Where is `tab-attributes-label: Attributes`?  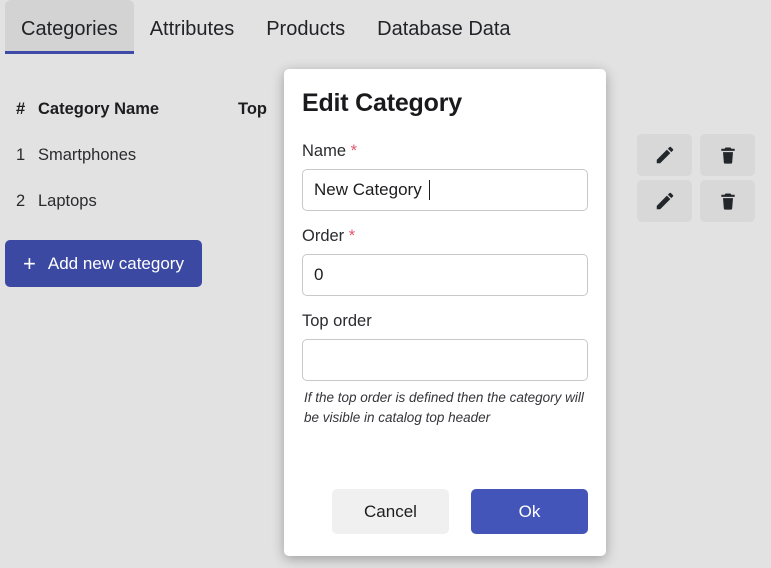
tab-attributes-label: Attributes is located at coordinates (192, 29).